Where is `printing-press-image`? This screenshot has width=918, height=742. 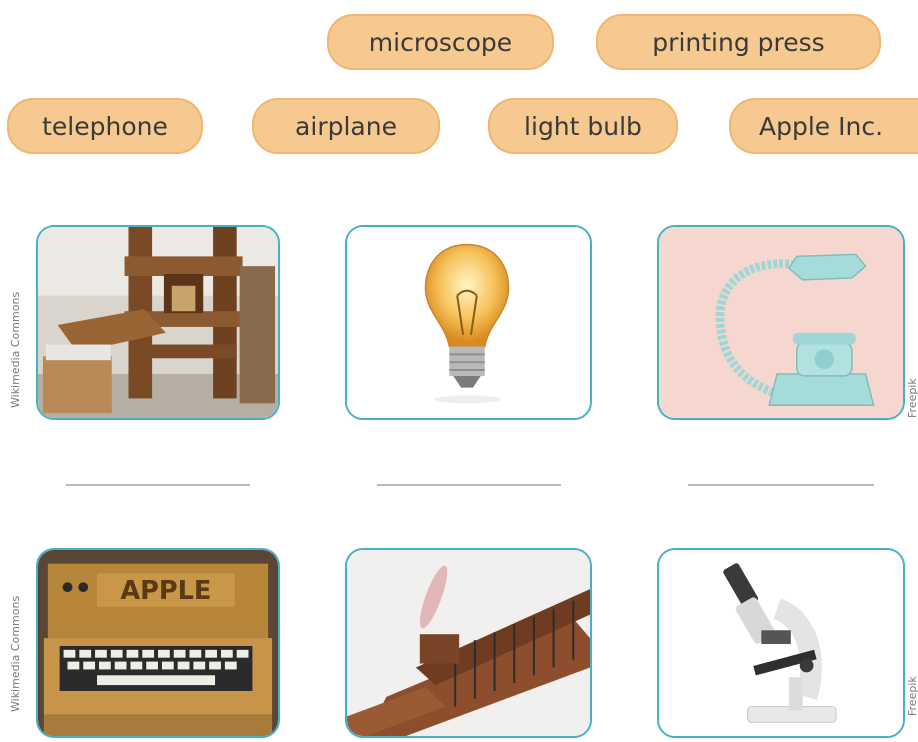
printing-press-image is located at coordinates (158, 322).